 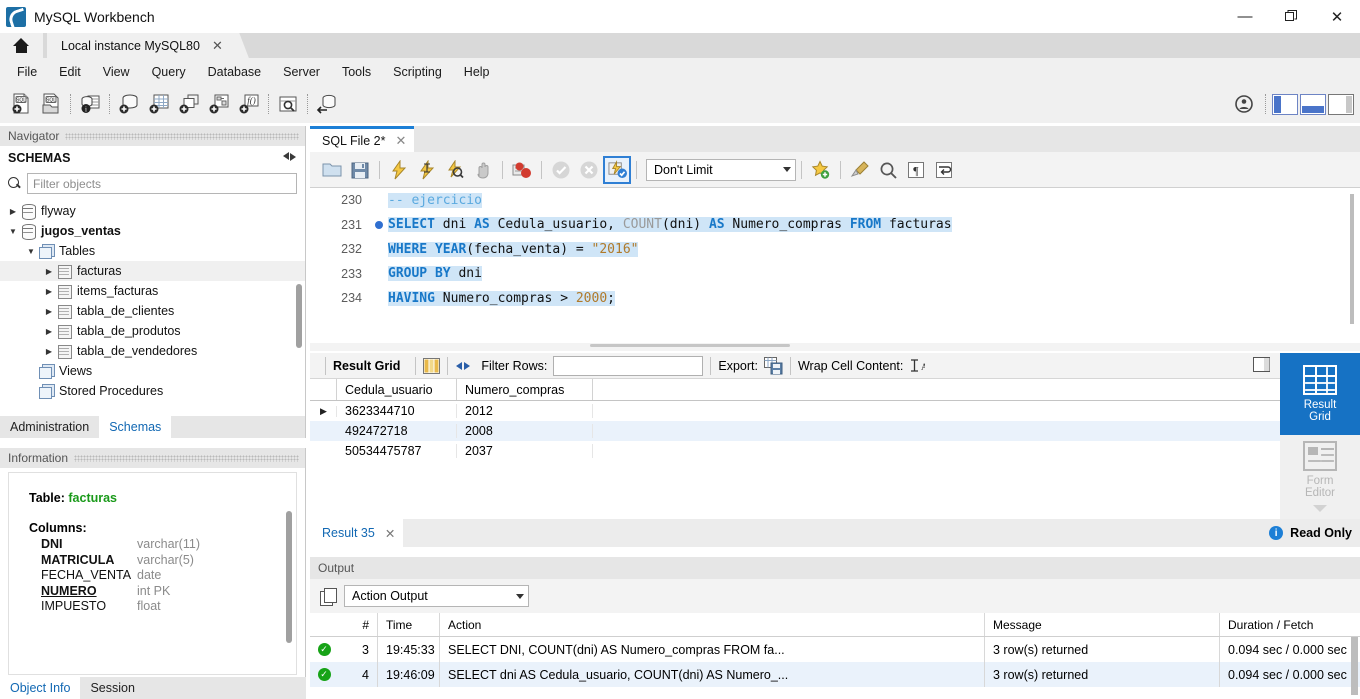 I want to click on filter-objects-input, so click(x=162, y=183).